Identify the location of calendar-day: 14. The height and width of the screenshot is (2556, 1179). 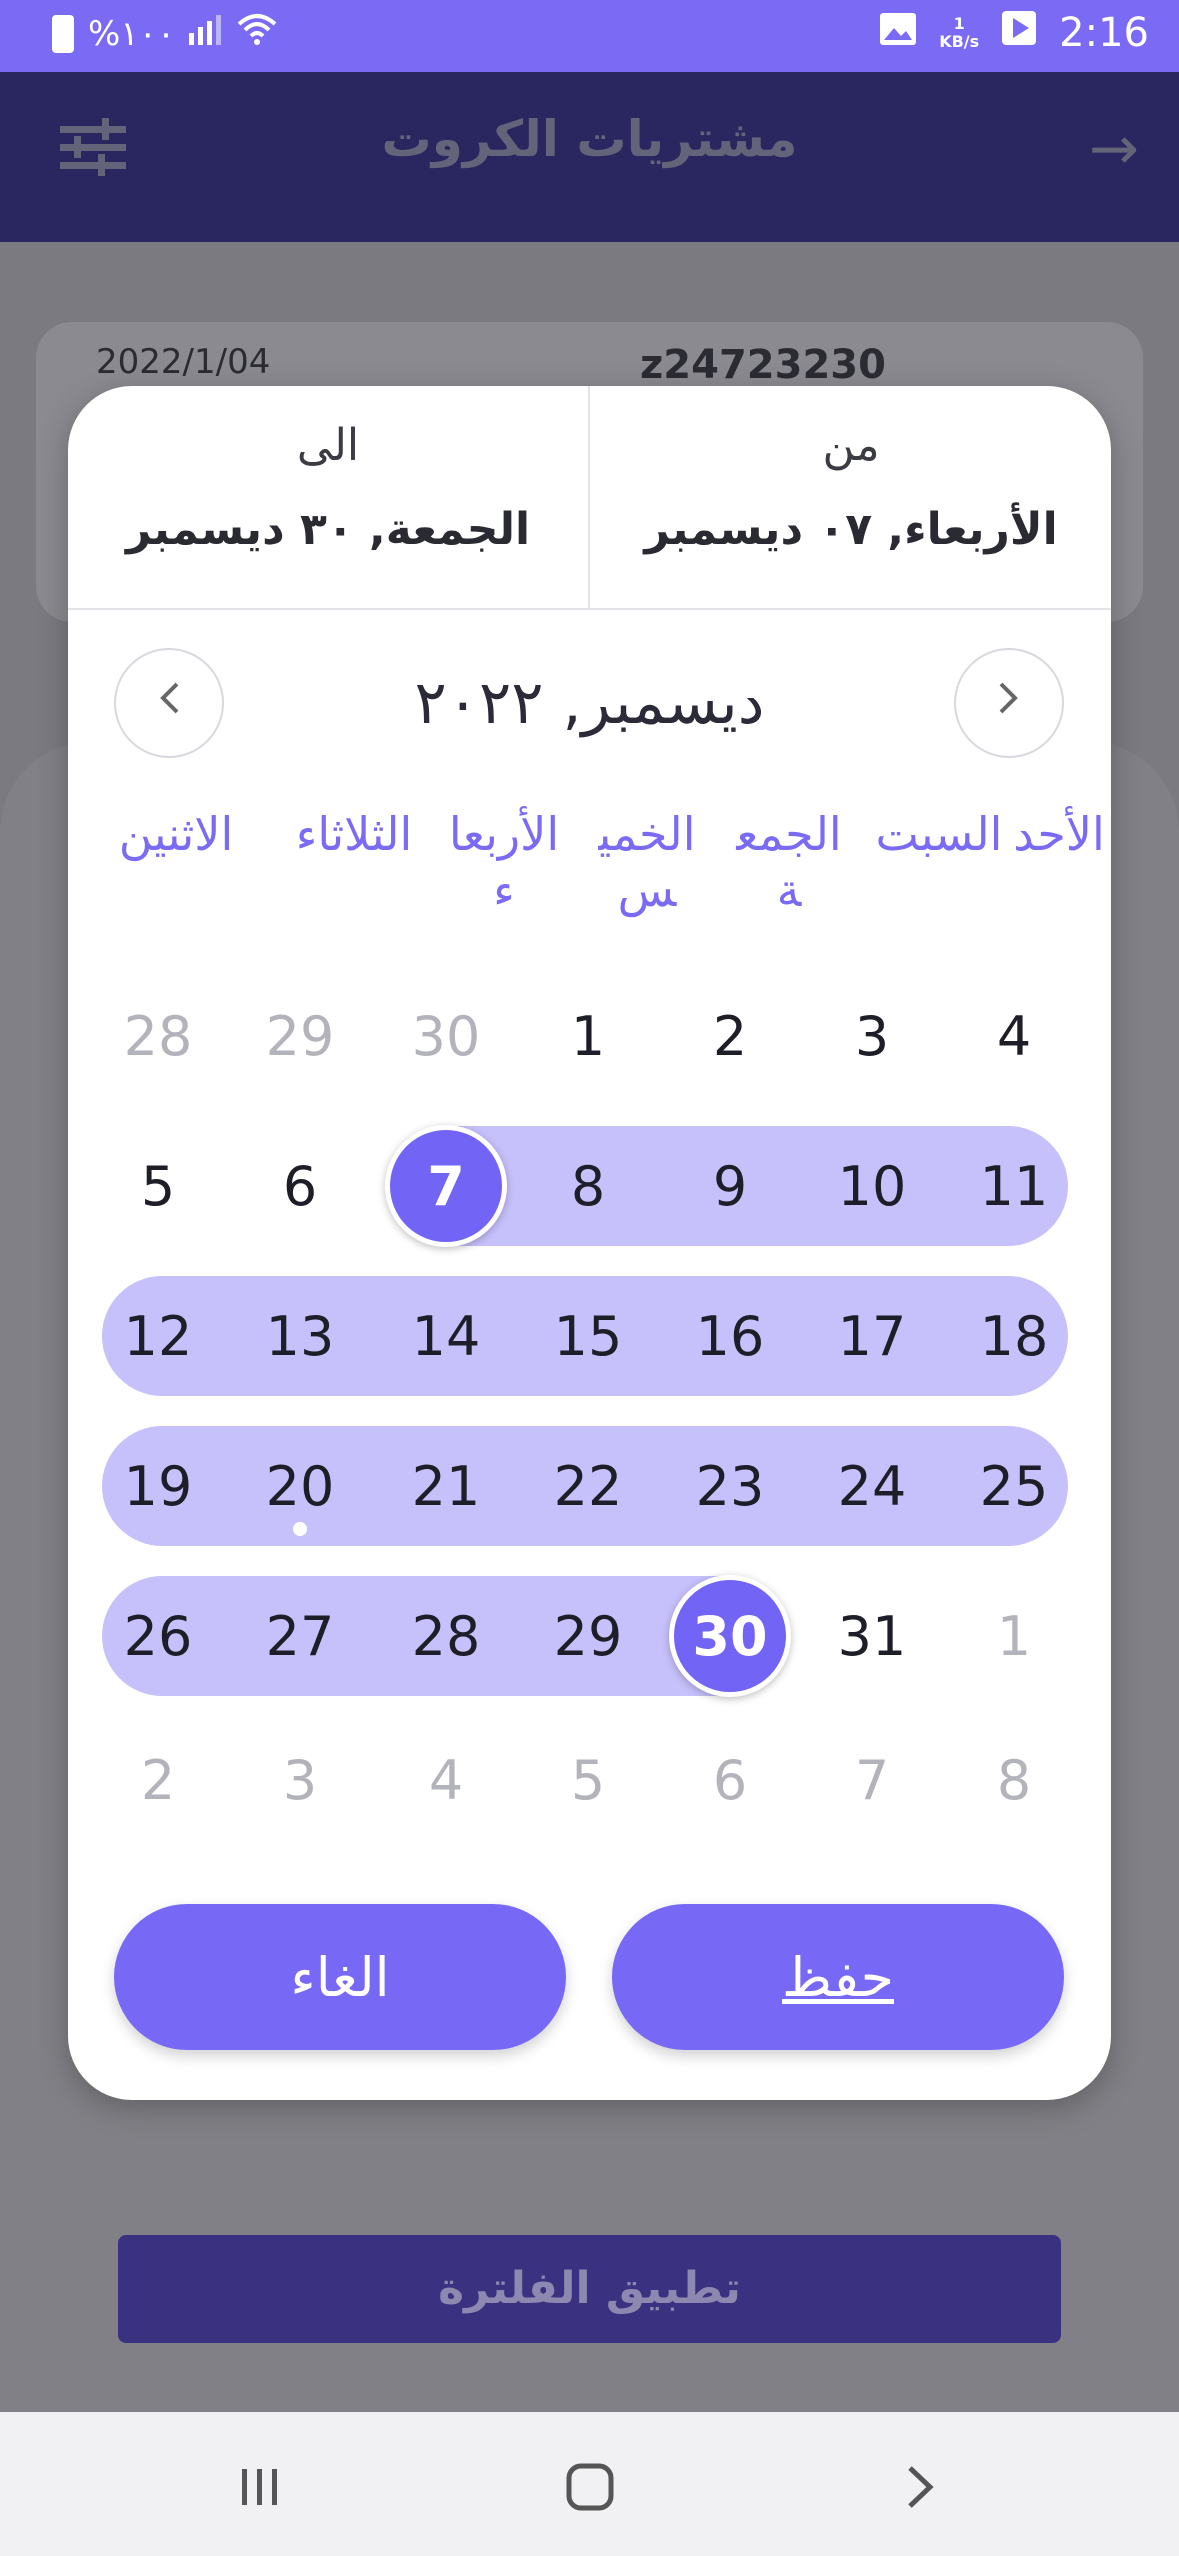
(446, 1336).